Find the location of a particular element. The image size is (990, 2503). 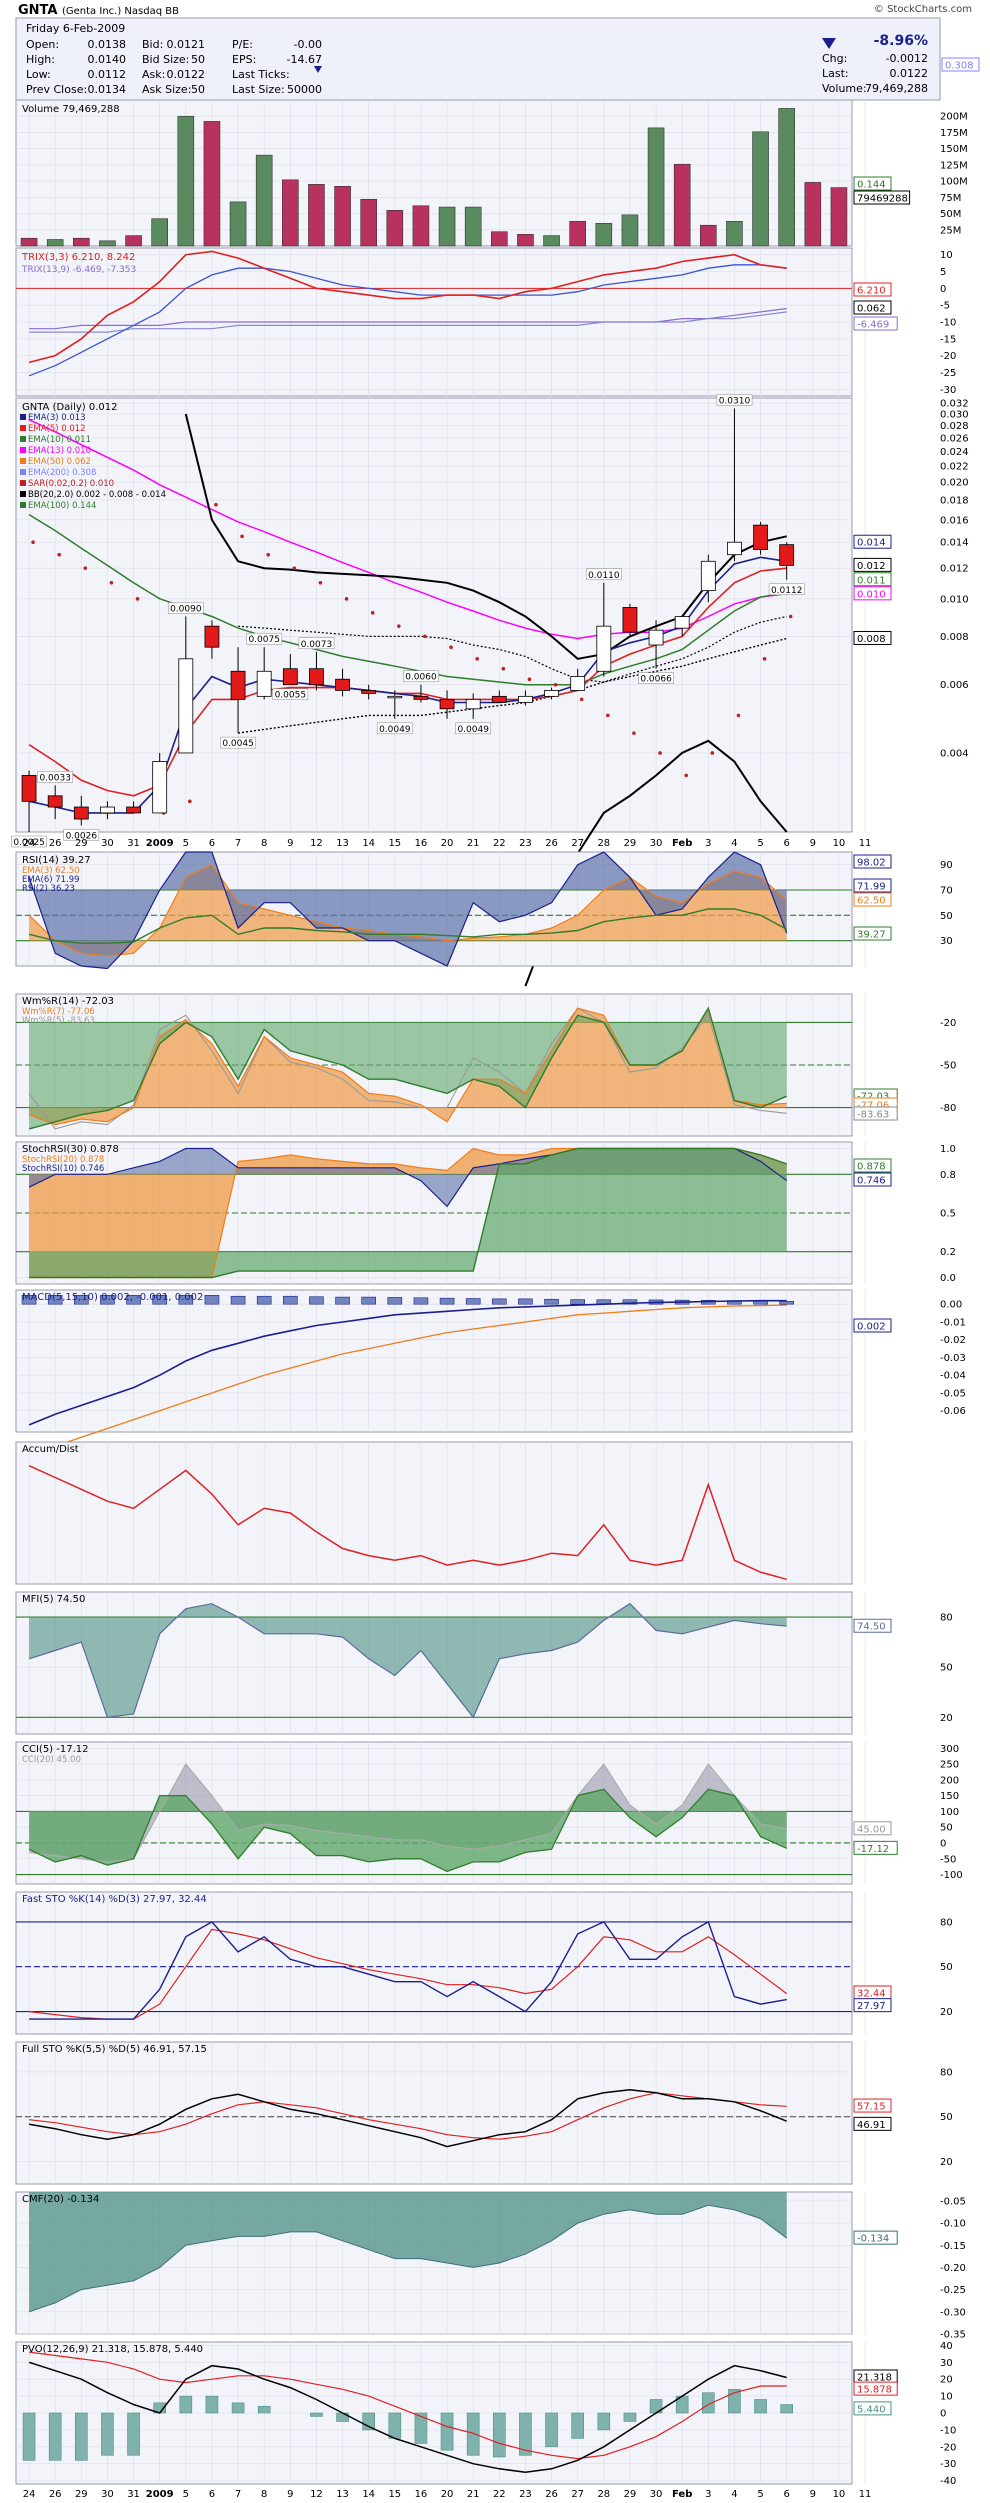

x-axis-label: 4 is located at coordinates (734, 843).